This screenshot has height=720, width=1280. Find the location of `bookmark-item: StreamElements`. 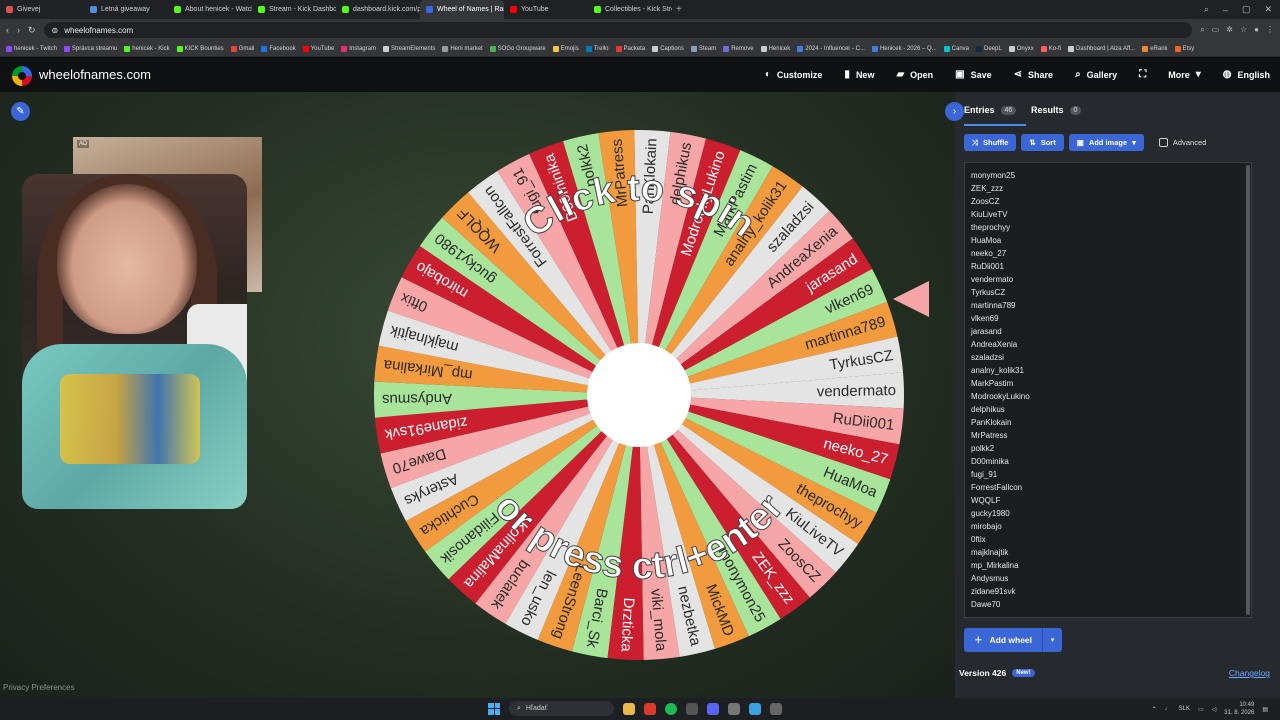

bookmark-item: StreamElements is located at coordinates (408, 48).